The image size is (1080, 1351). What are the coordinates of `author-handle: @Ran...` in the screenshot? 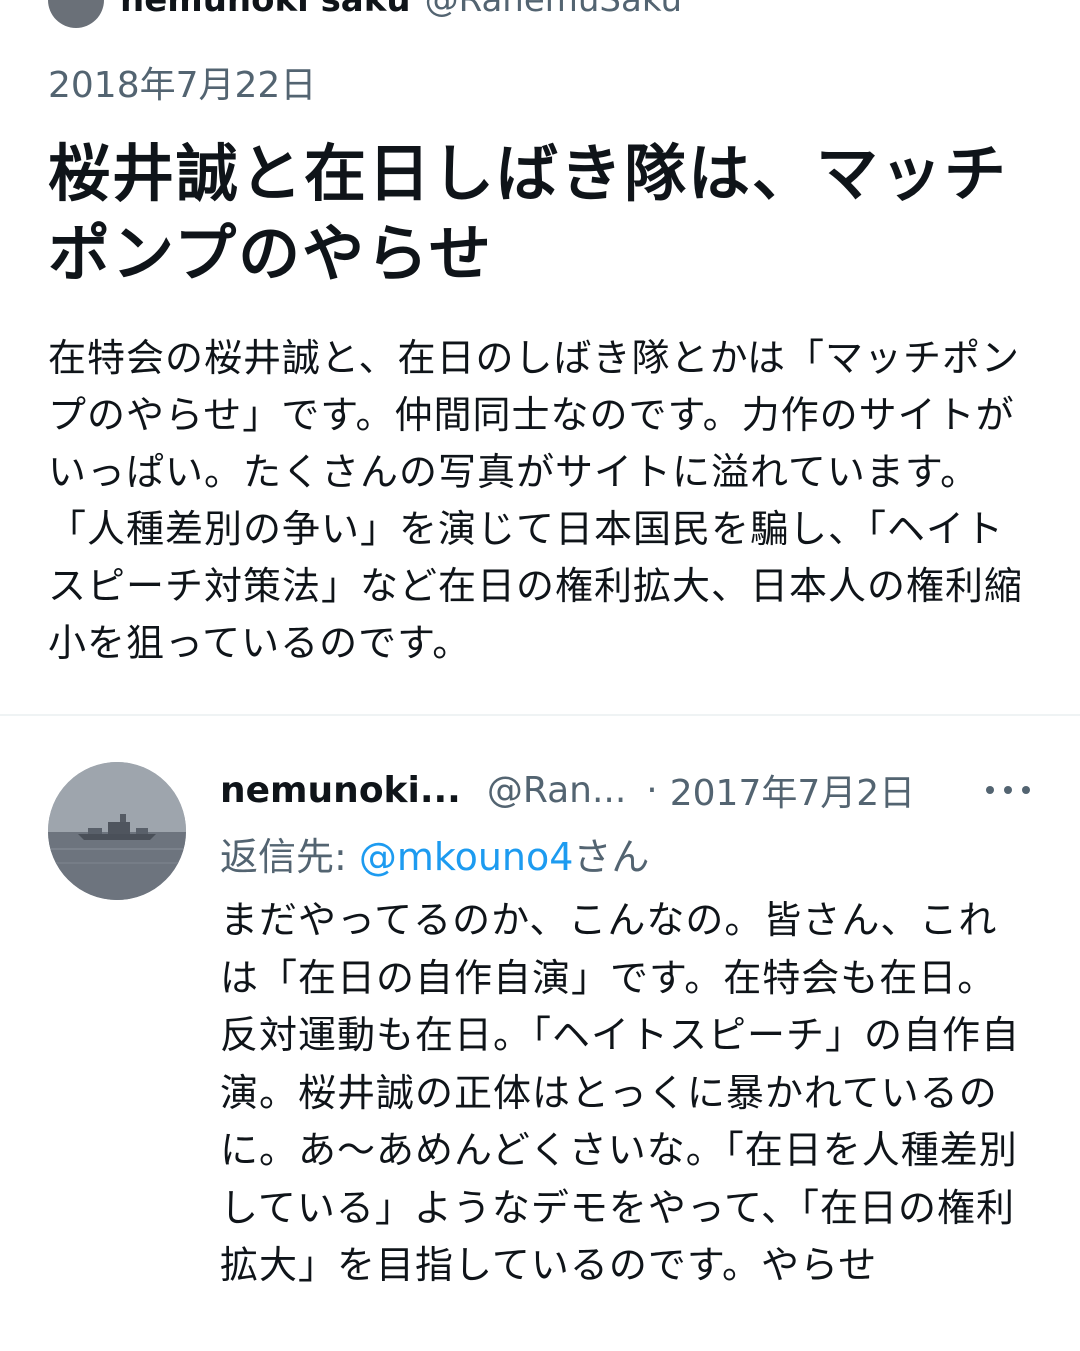 It's located at (556, 790).